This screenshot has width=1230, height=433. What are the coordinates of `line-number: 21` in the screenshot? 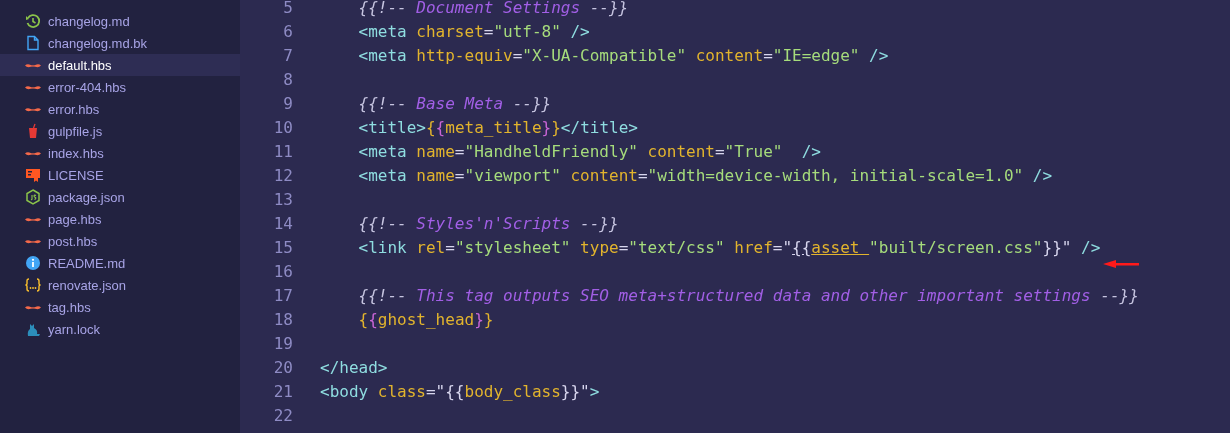 It's located at (282, 391).